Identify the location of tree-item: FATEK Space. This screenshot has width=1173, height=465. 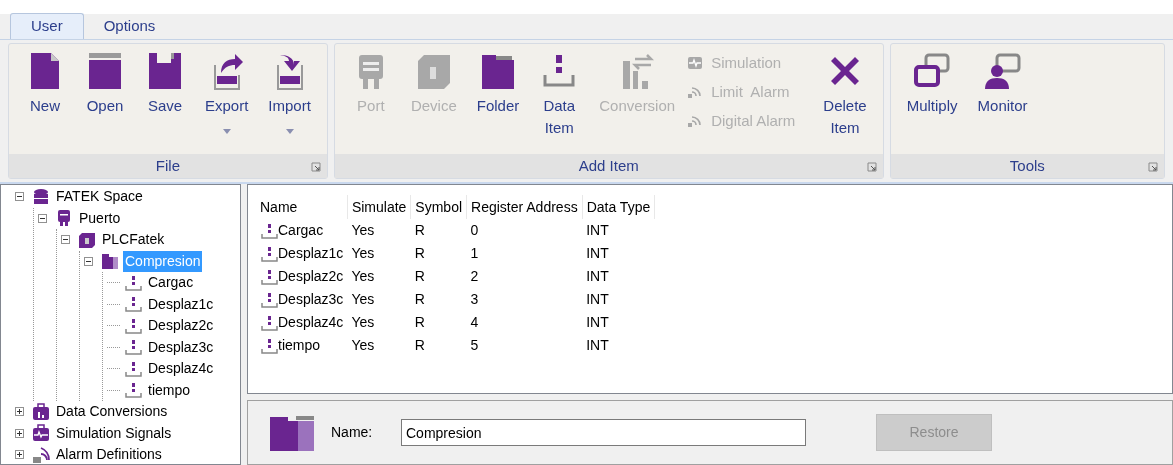
(99, 197).